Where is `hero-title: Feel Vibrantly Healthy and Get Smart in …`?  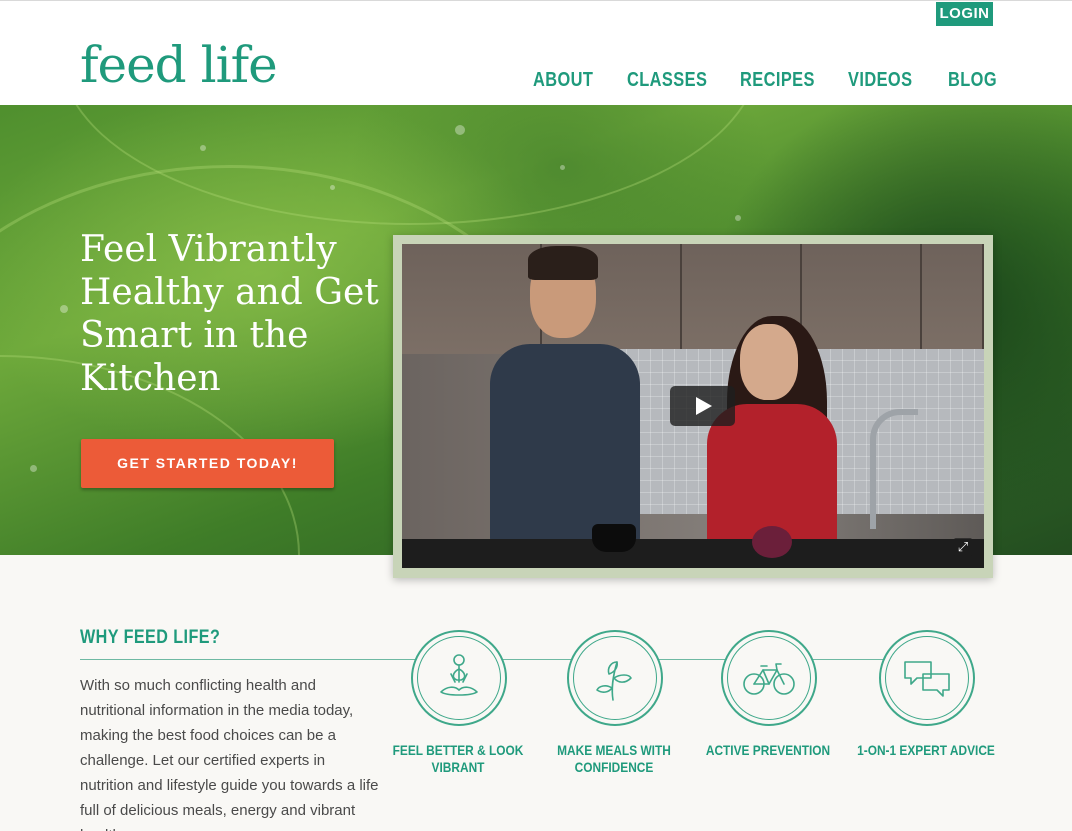
hero-title: Feel Vibrantly Healthy and Get Smart in … is located at coordinates (229, 314).